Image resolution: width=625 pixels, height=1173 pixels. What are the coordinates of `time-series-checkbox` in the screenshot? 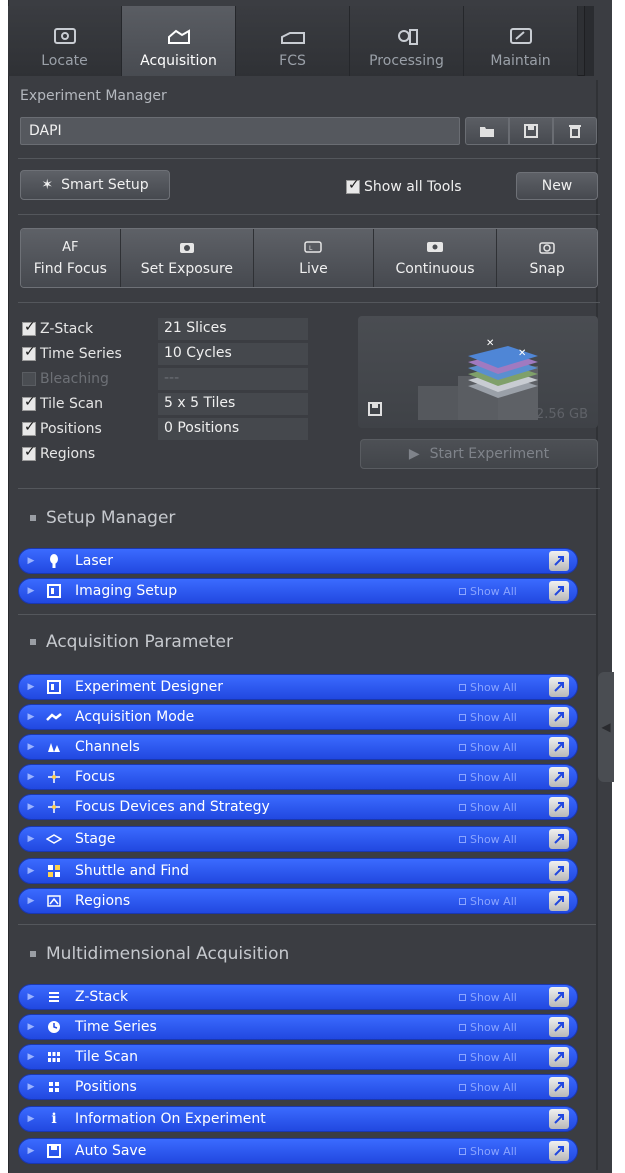 It's located at (29, 352).